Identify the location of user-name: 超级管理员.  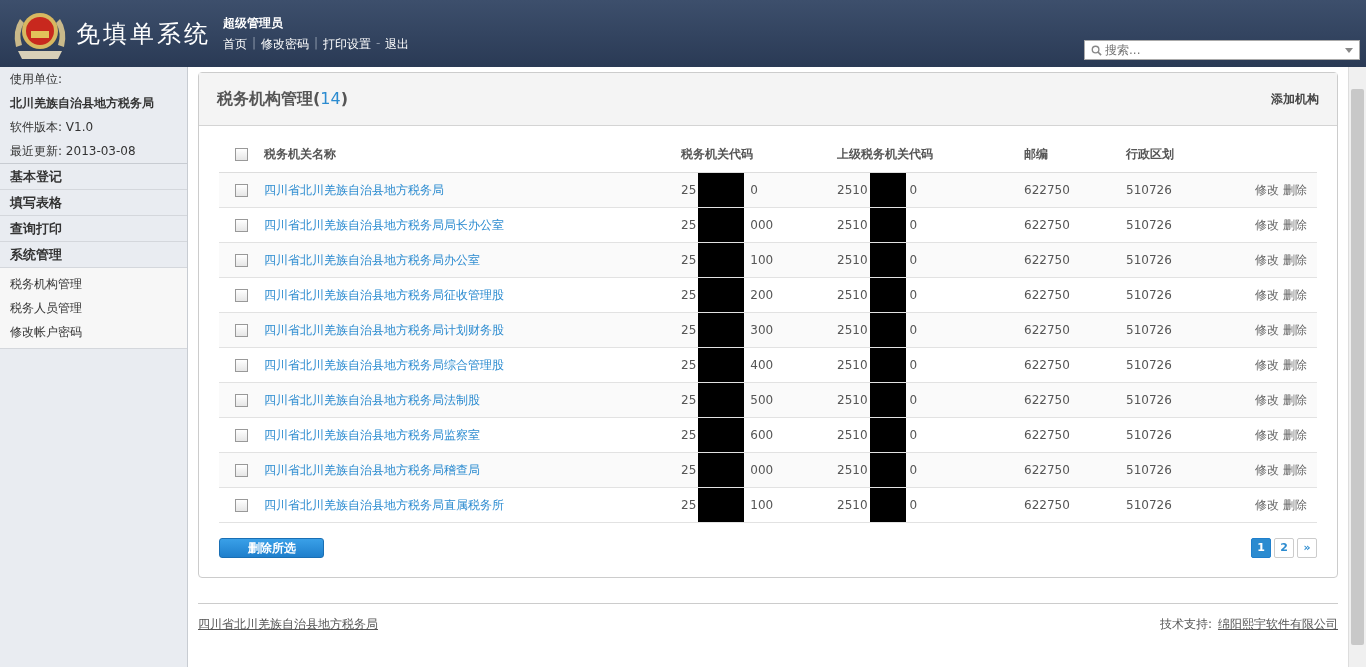
(253, 23).